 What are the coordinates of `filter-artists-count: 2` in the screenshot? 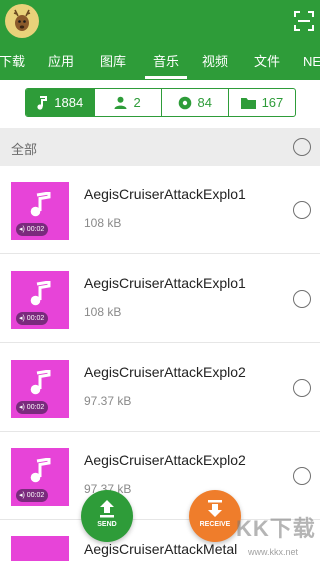 It's located at (137, 102).